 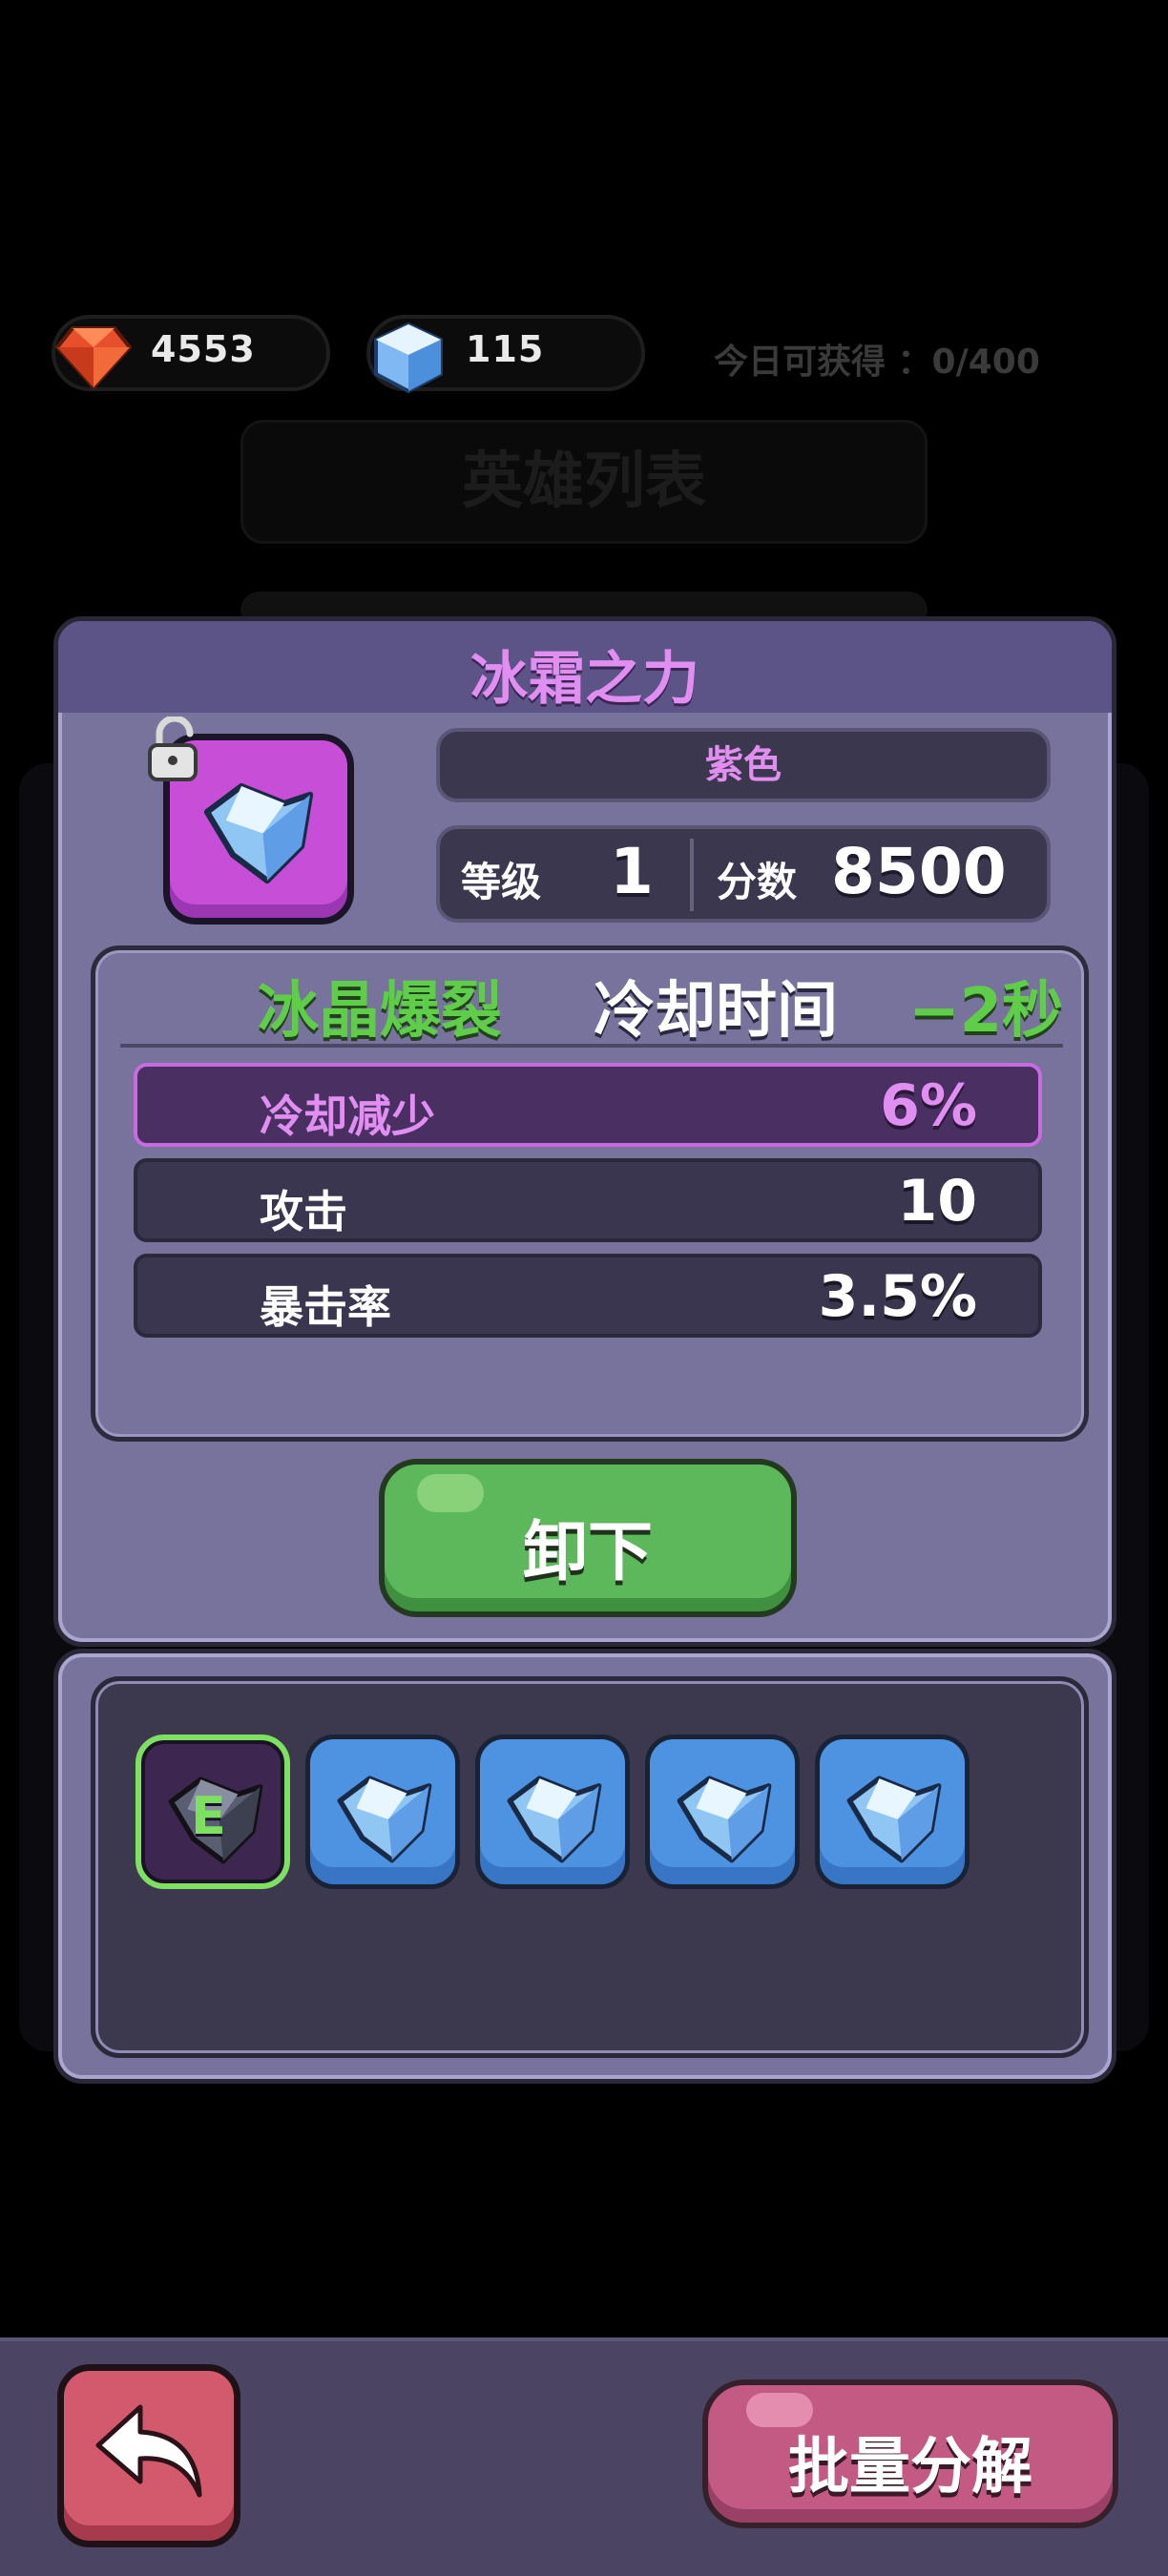 What do you see at coordinates (588, 1296) in the screenshot?
I see `attribute-row: 暴击率 3.5%` at bounding box center [588, 1296].